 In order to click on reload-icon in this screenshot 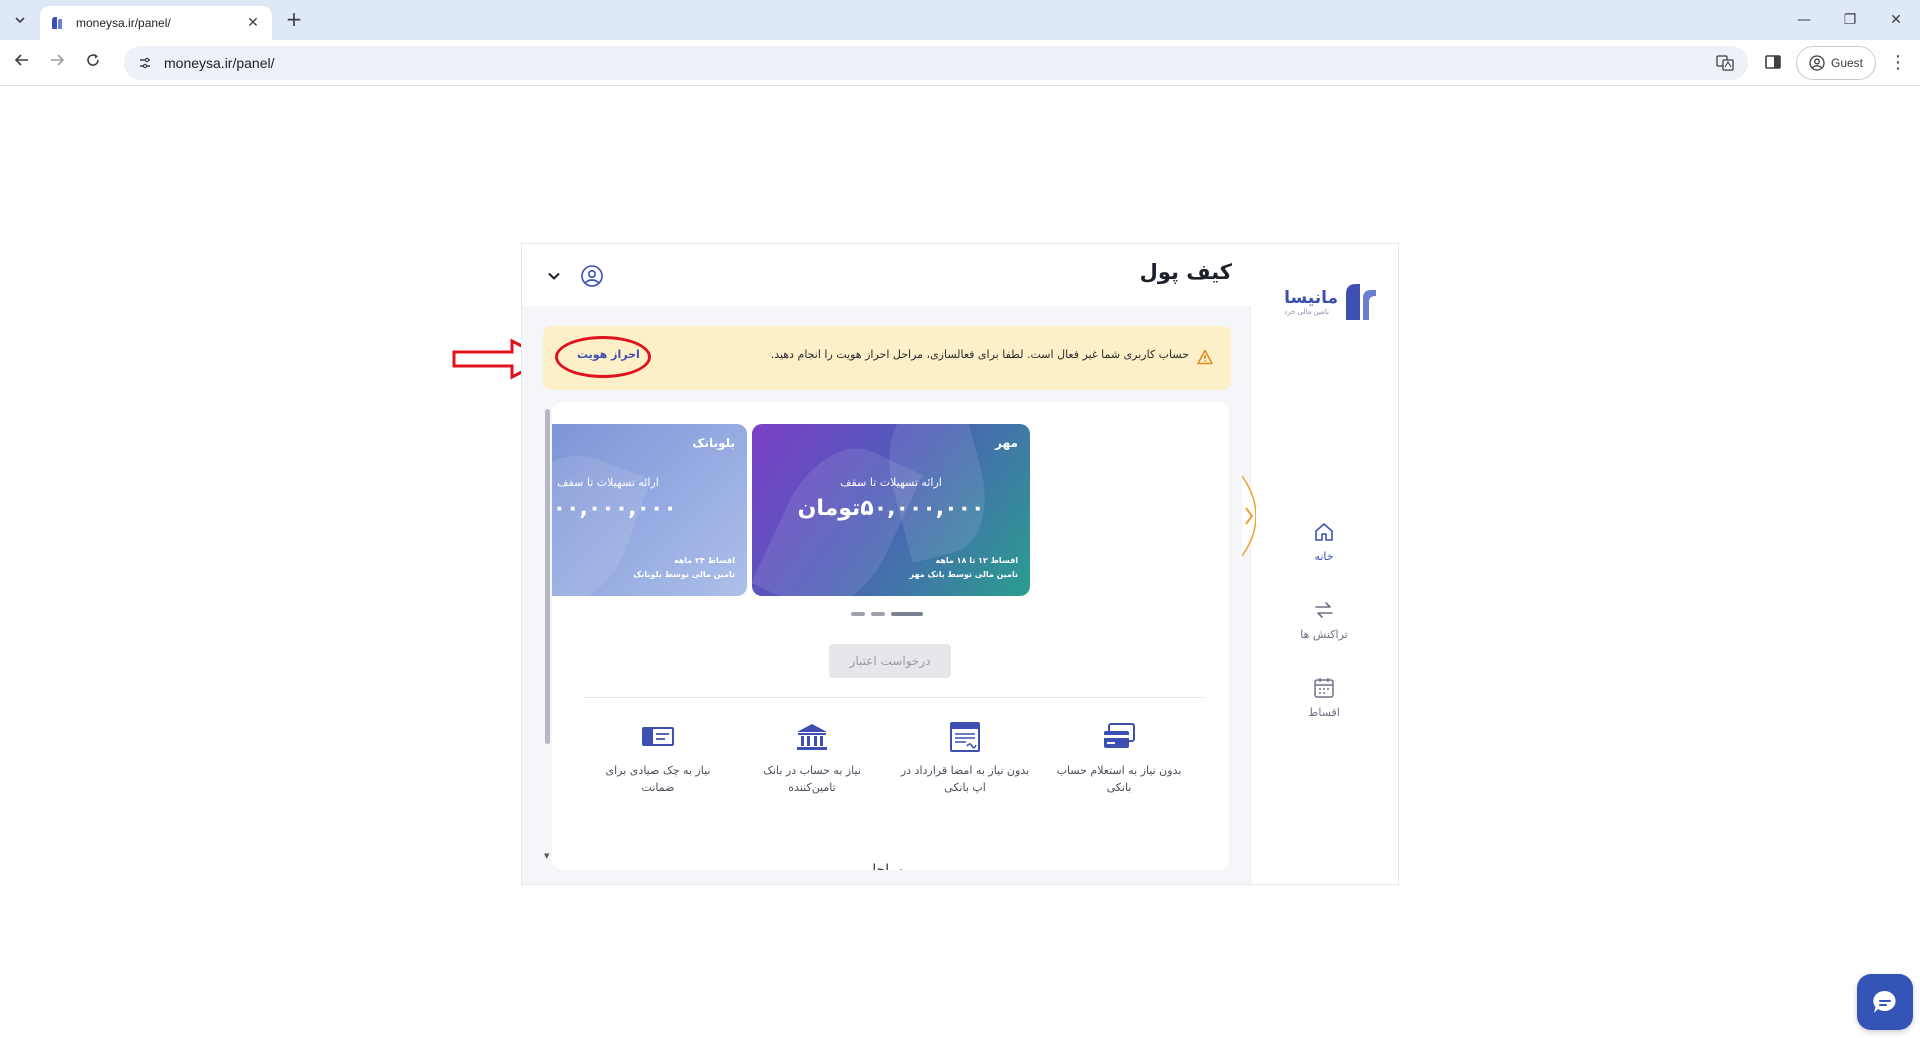, I will do `click(93, 60)`.